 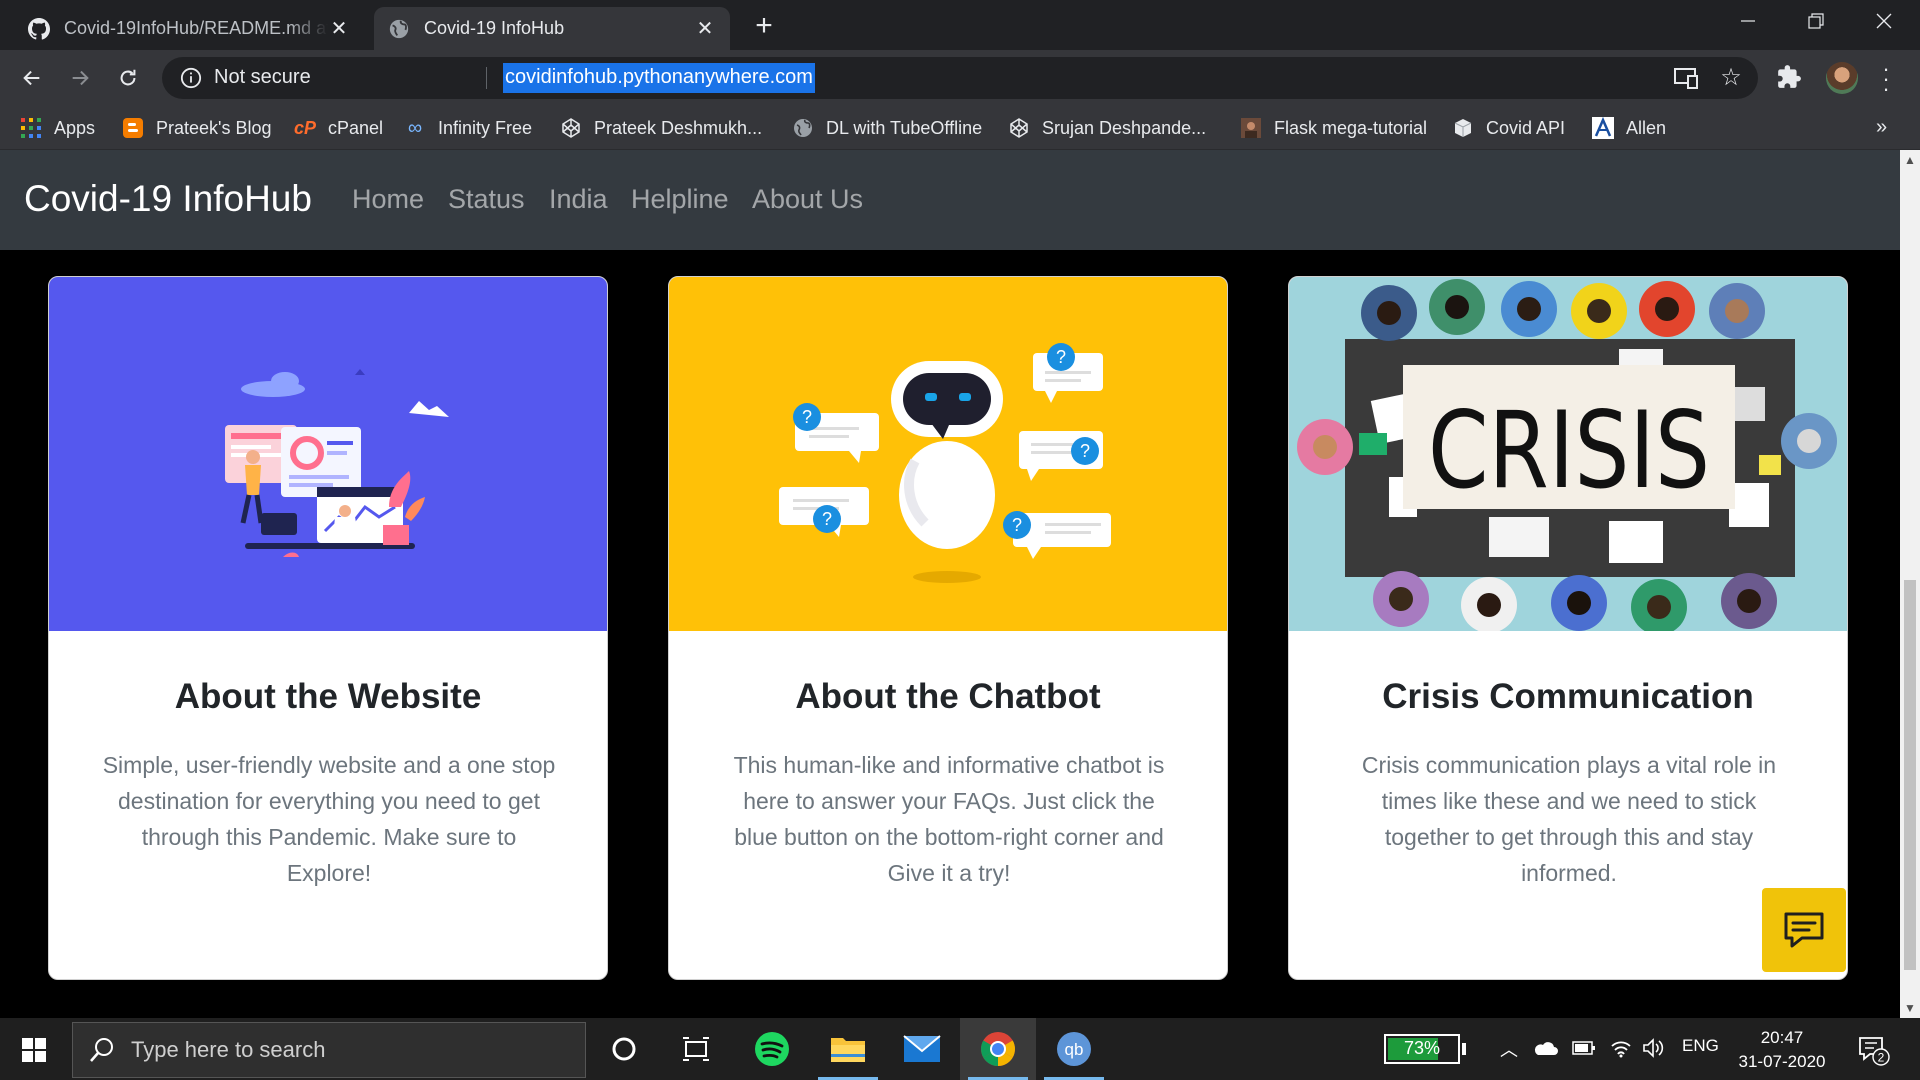 I want to click on tab-title: Covid-19InfoHub/README.md at master, so click(x=196, y=28).